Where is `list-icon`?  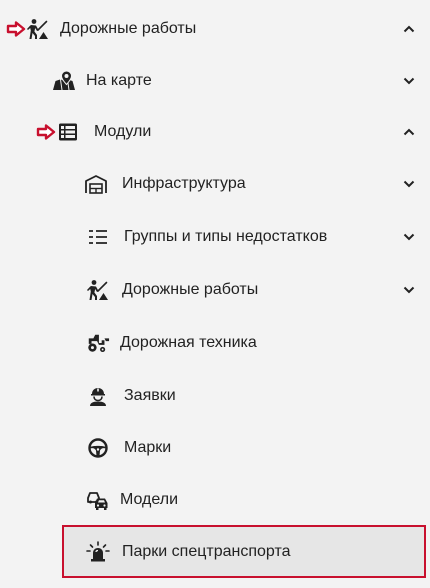 list-icon is located at coordinates (98, 237).